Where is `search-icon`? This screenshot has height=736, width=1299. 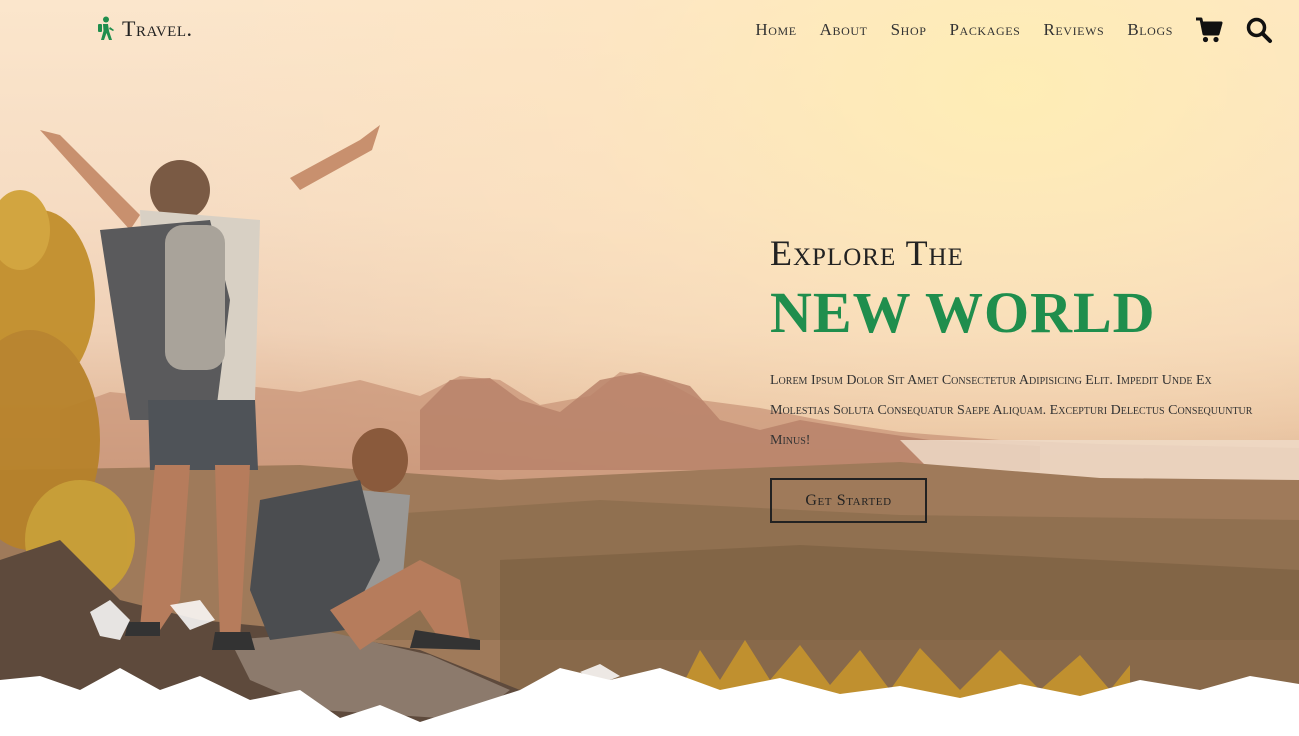
search-icon is located at coordinates (1259, 30).